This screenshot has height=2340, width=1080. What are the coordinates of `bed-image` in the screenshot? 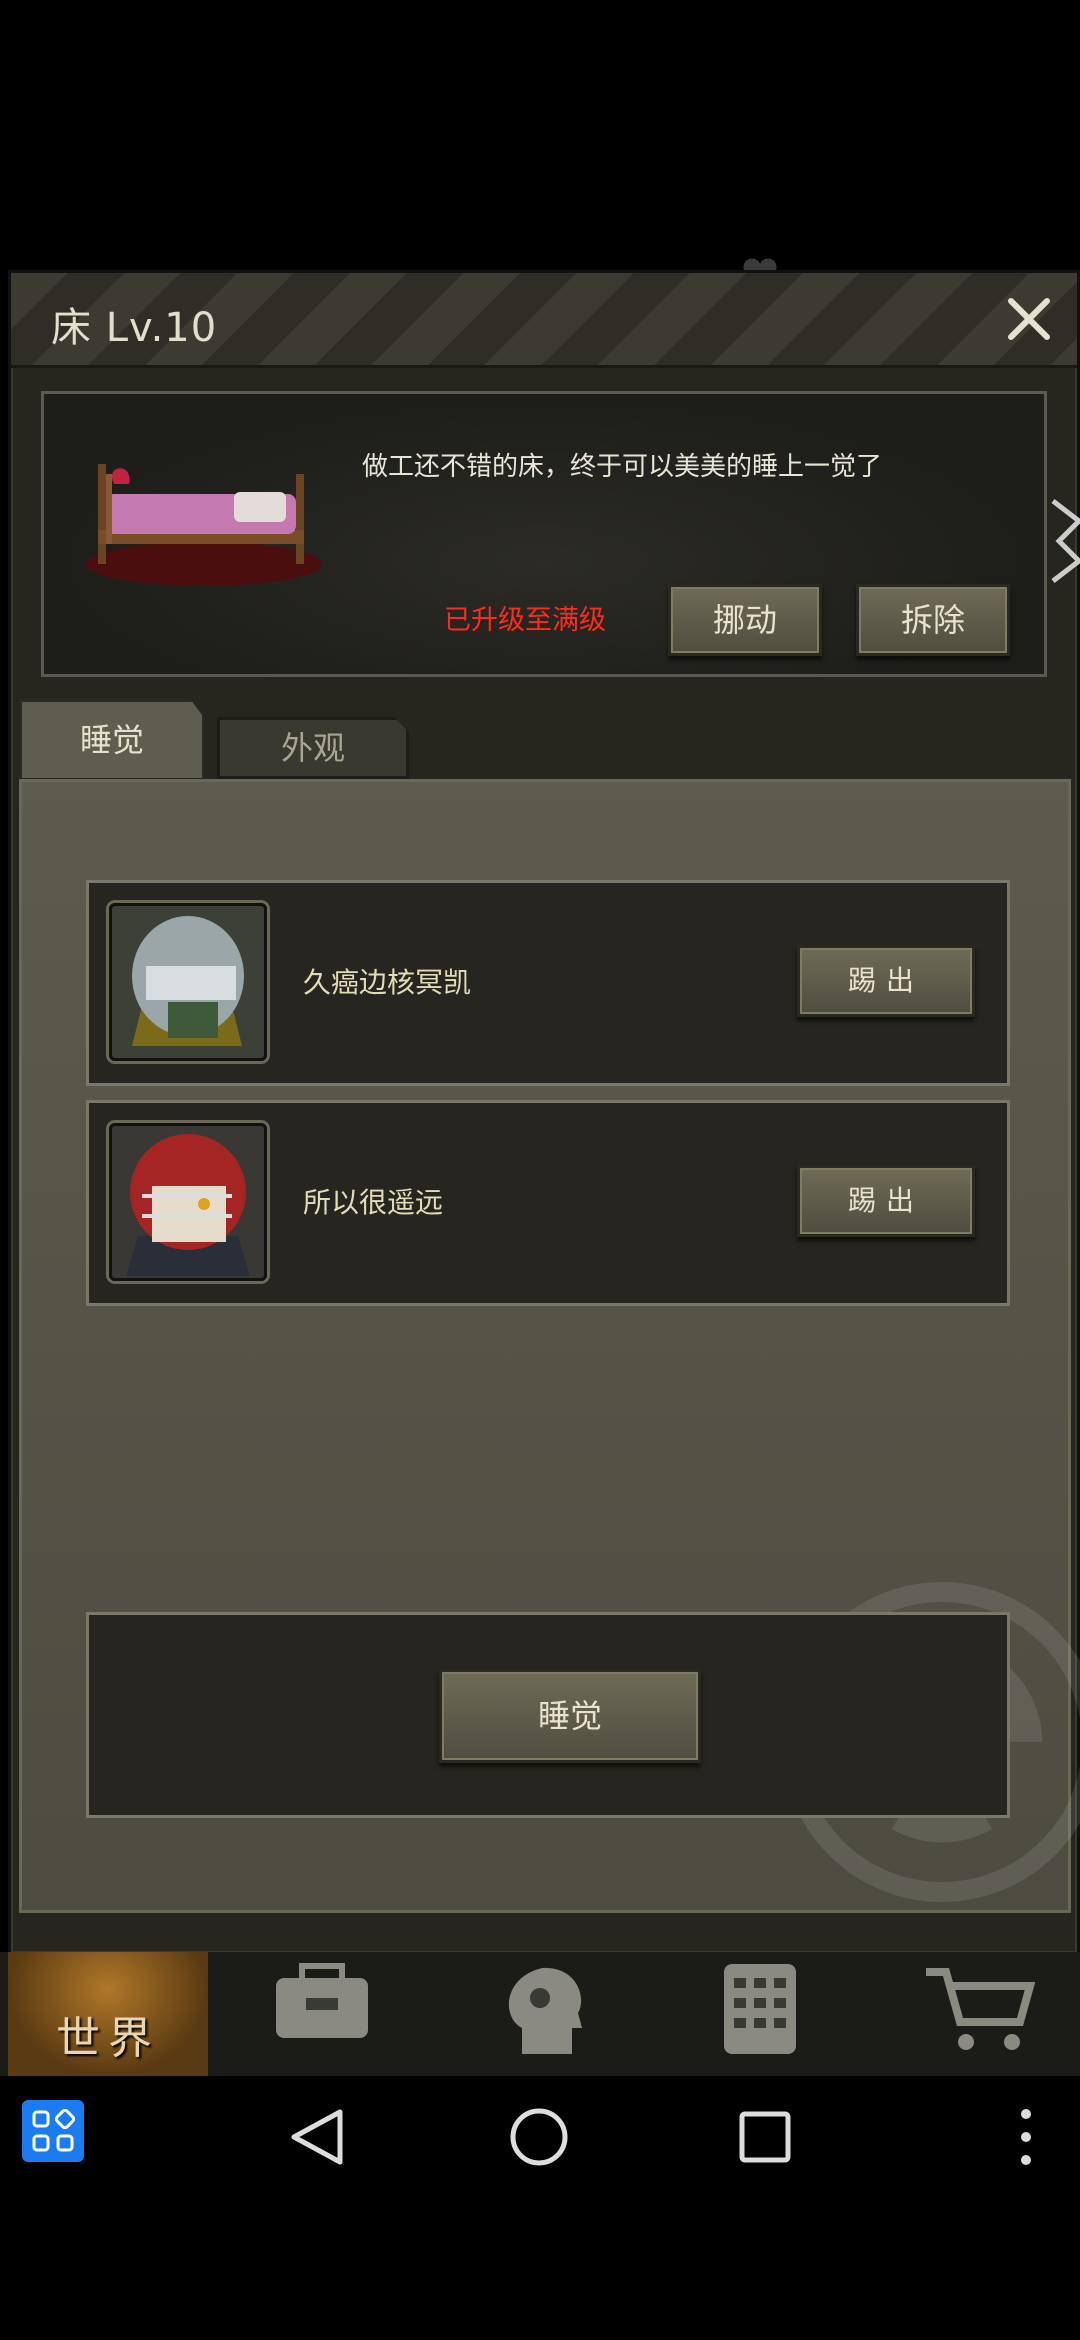 It's located at (204, 519).